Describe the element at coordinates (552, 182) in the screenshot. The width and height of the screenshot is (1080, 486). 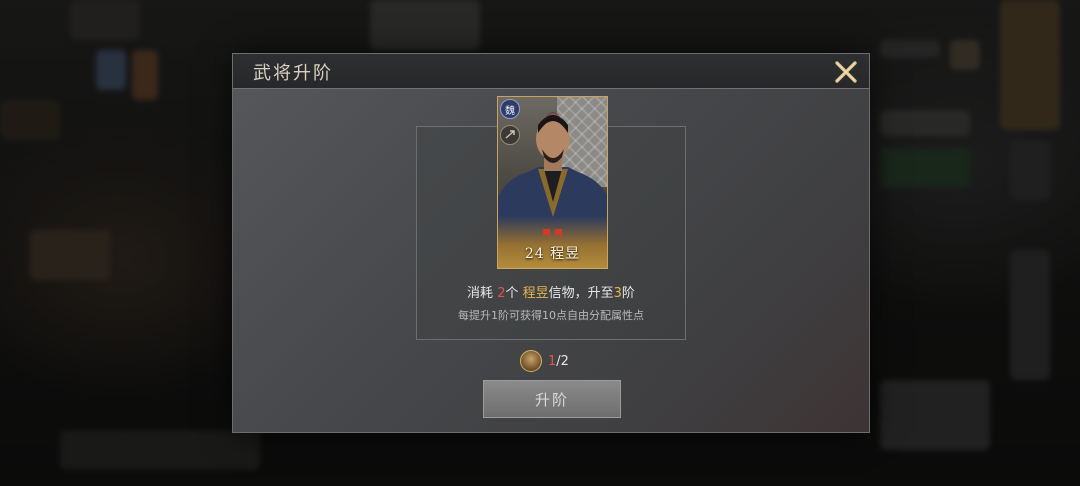
I see `hero-card: 魏 24 程昱` at that location.